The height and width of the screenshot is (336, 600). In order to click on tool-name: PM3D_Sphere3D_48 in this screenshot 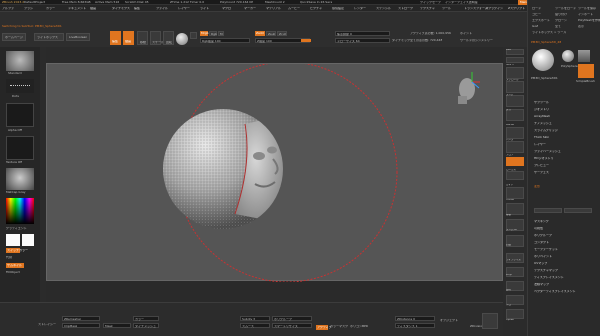, I will do `click(546, 42)`.